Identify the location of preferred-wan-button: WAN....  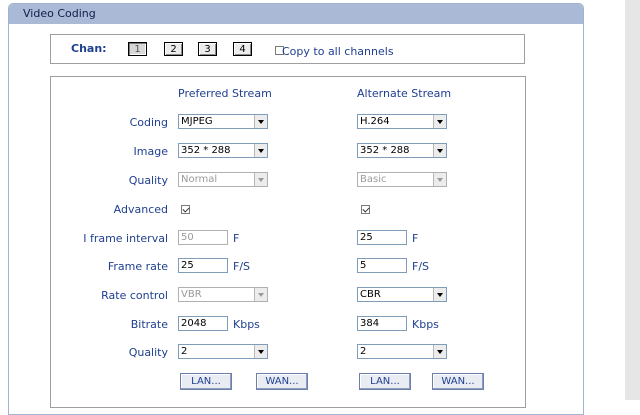
(282, 381).